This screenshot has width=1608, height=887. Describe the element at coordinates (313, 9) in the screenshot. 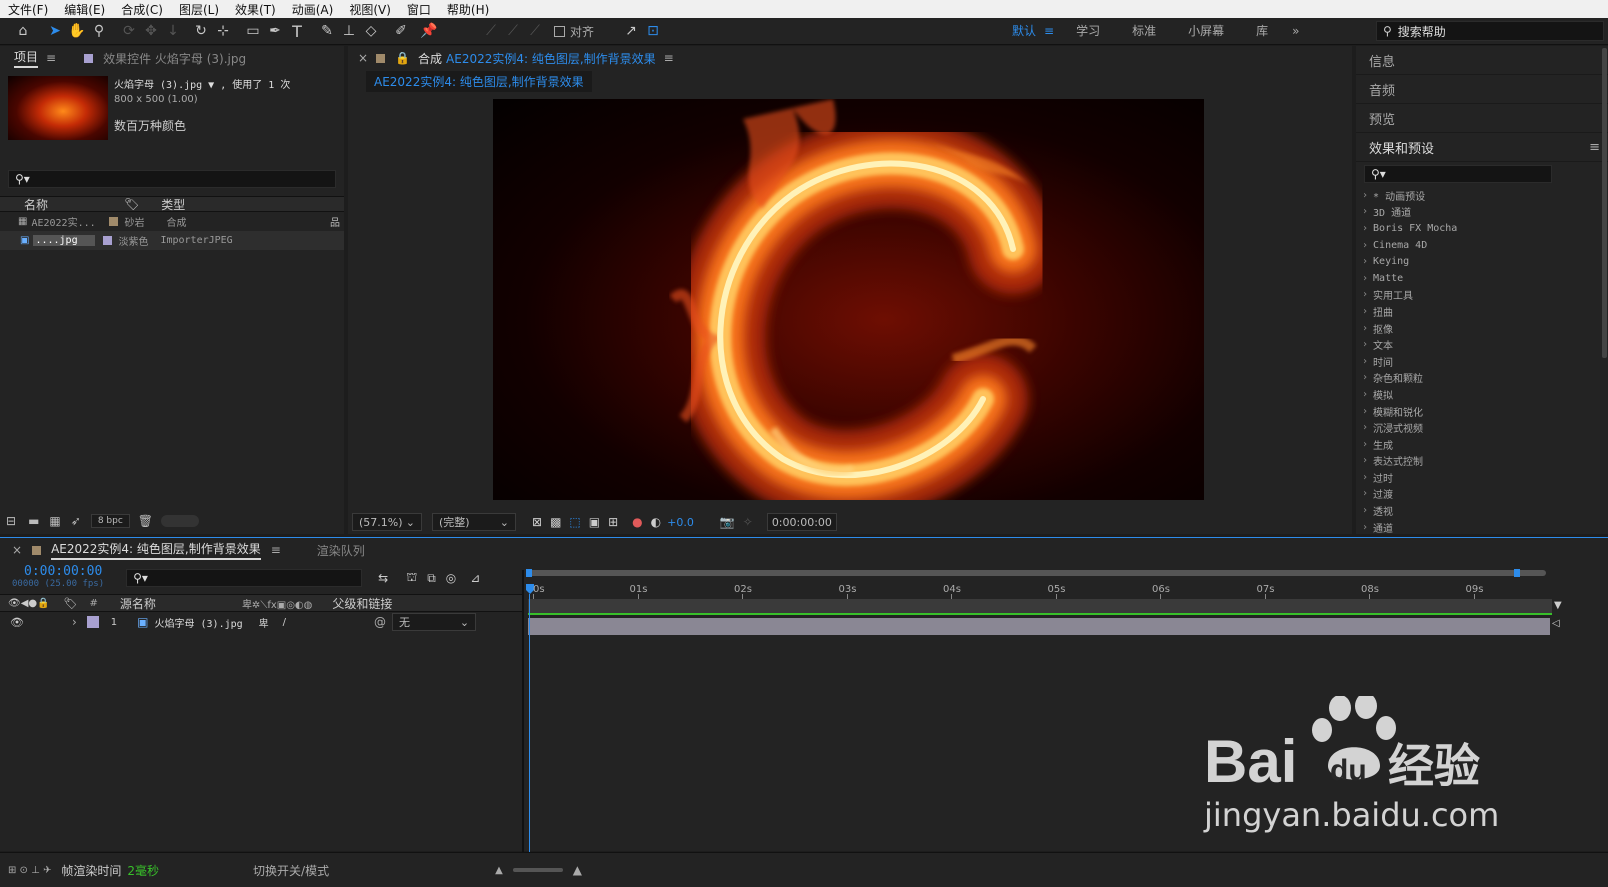

I see `menu-animation: 动画(A)` at that location.